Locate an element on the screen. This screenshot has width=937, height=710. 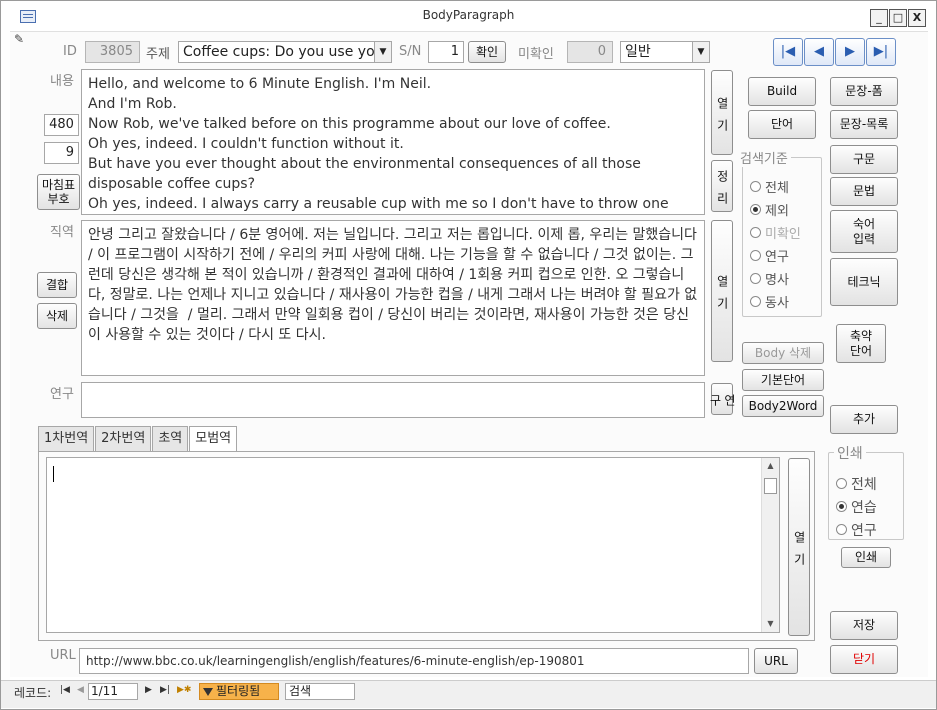
url-button: URL is located at coordinates (776, 661).